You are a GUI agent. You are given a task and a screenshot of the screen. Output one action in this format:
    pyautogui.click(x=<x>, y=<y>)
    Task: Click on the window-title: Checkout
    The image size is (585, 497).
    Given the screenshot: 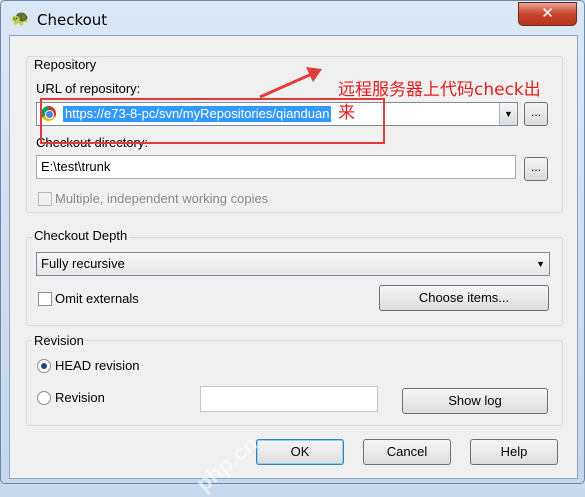 What is the action you would take?
    pyautogui.click(x=72, y=20)
    